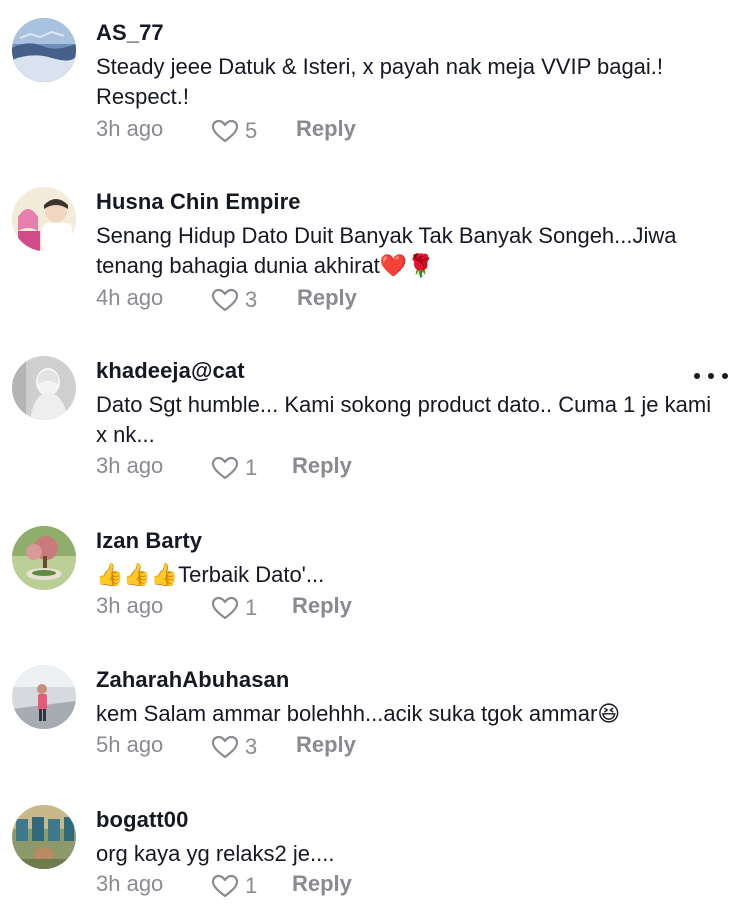 The width and height of the screenshot is (750, 918). What do you see at coordinates (142, 820) in the screenshot?
I see `comment-username: bogatt00` at bounding box center [142, 820].